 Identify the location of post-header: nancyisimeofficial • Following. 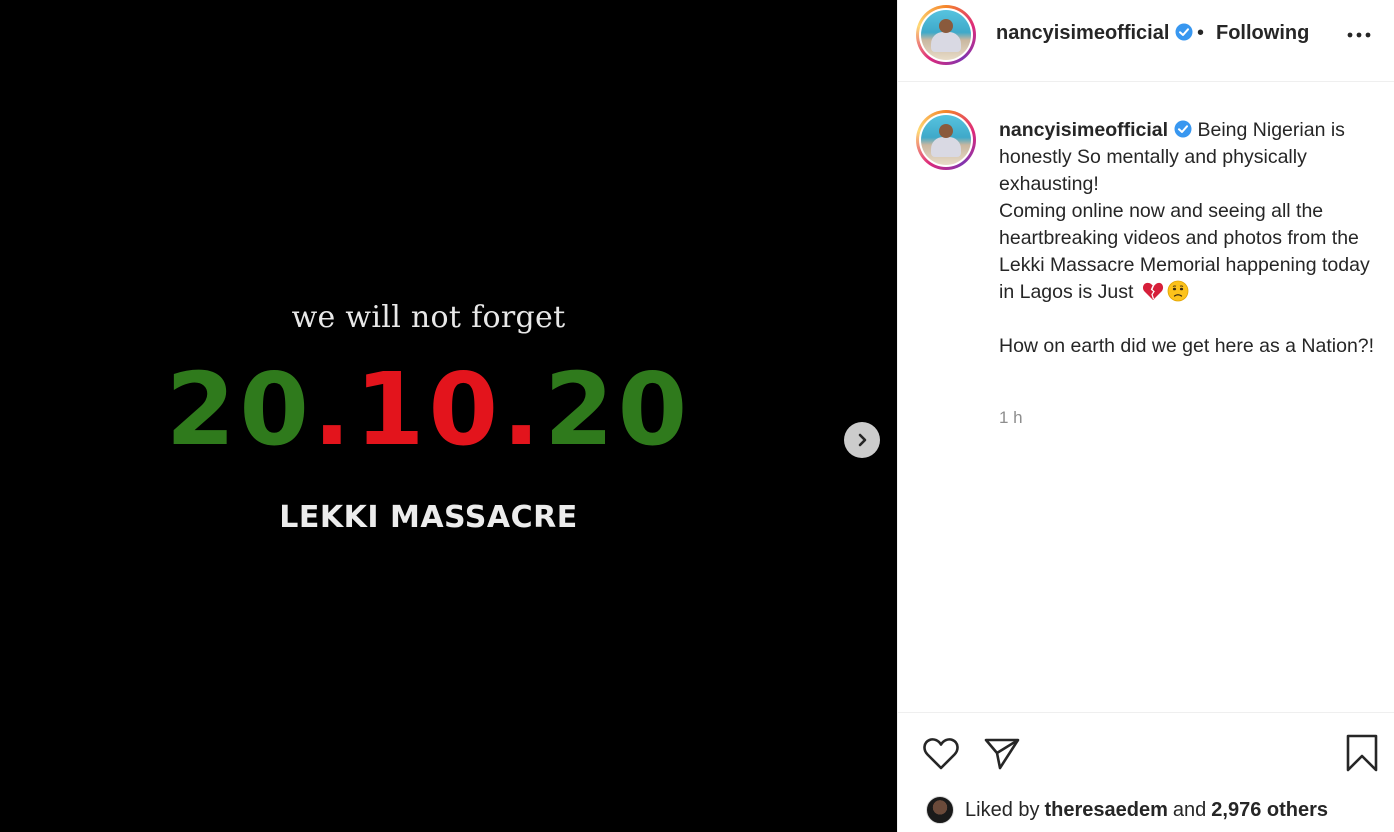
(1146, 41).